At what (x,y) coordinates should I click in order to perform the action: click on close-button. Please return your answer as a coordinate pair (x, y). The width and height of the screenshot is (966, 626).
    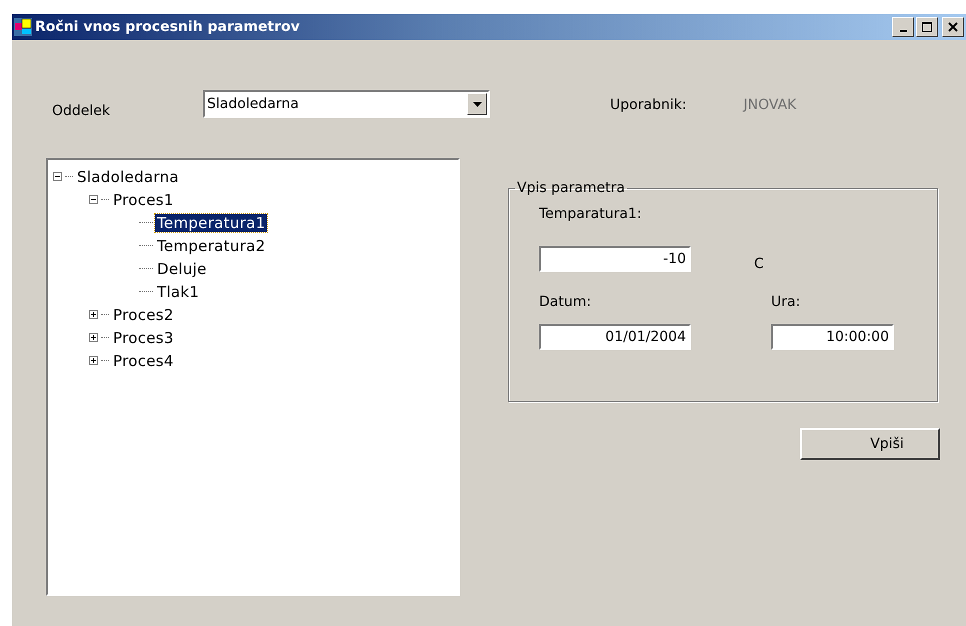
    Looking at the image, I should click on (953, 27).